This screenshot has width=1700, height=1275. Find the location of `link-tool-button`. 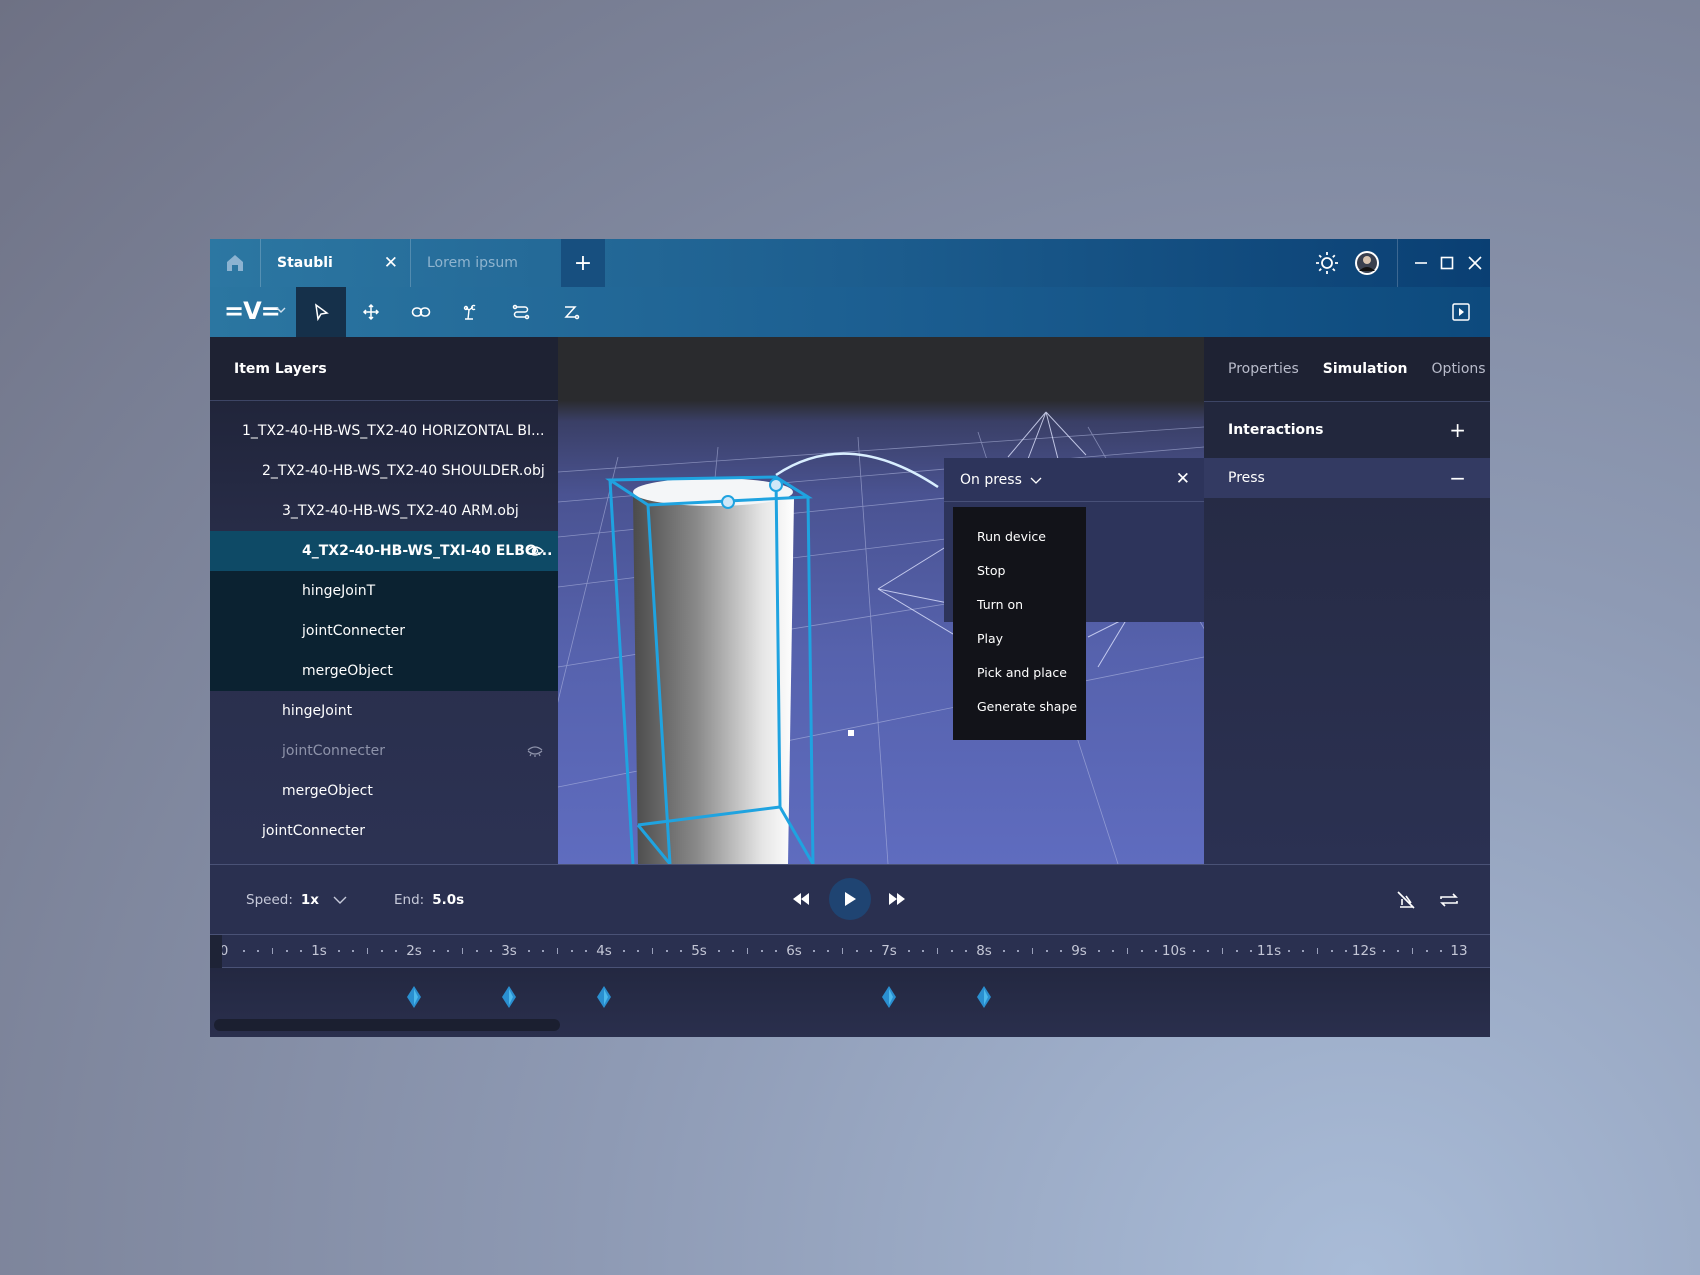

link-tool-button is located at coordinates (421, 312).